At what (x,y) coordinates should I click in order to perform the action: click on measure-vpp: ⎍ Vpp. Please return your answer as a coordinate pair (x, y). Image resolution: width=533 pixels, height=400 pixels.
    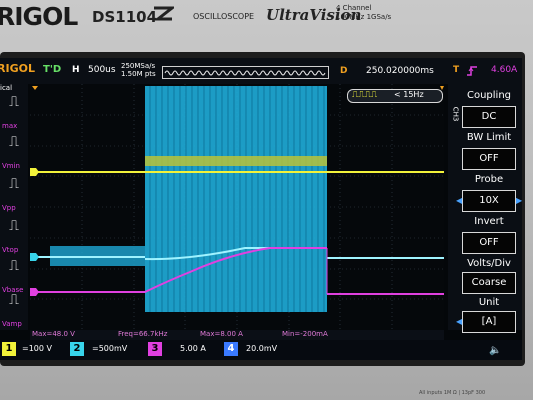
    Looking at the image, I should click on (14, 195).